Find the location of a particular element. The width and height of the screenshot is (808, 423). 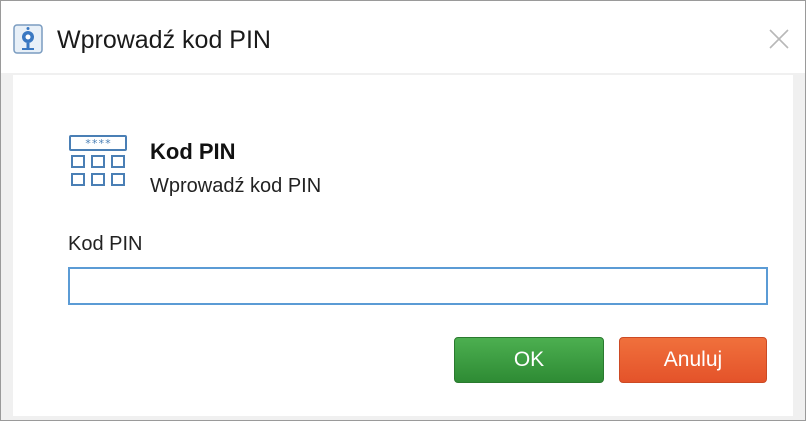

close-button is located at coordinates (779, 39).